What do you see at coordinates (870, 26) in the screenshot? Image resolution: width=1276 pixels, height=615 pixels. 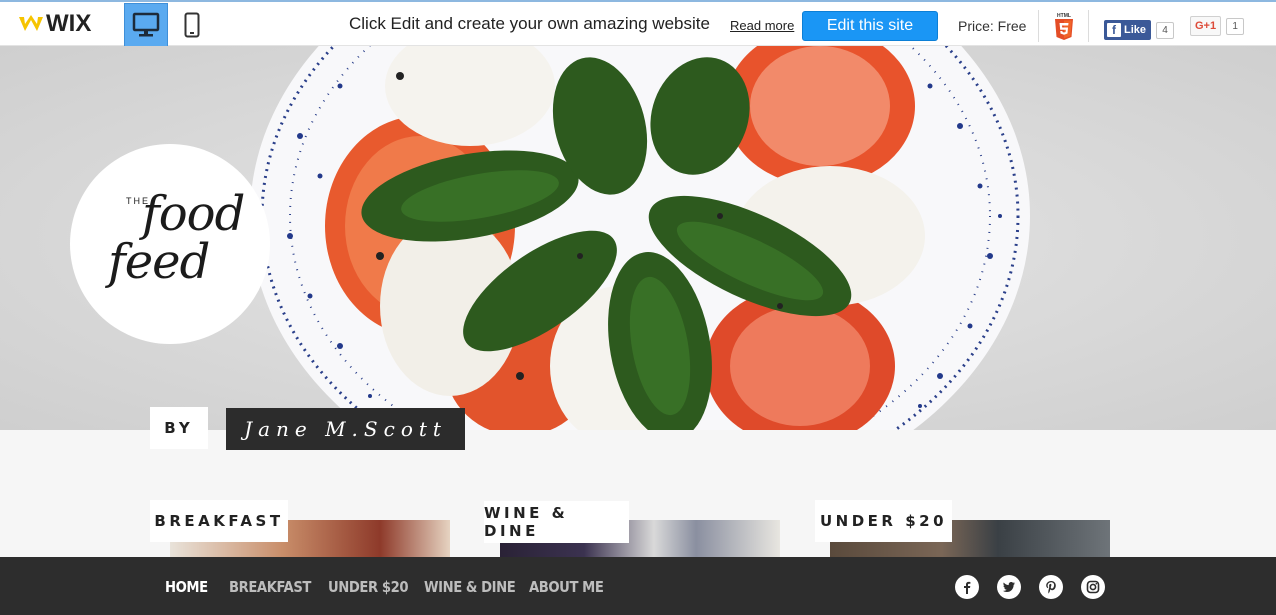 I see `edit-site-button: Edit this site` at bounding box center [870, 26].